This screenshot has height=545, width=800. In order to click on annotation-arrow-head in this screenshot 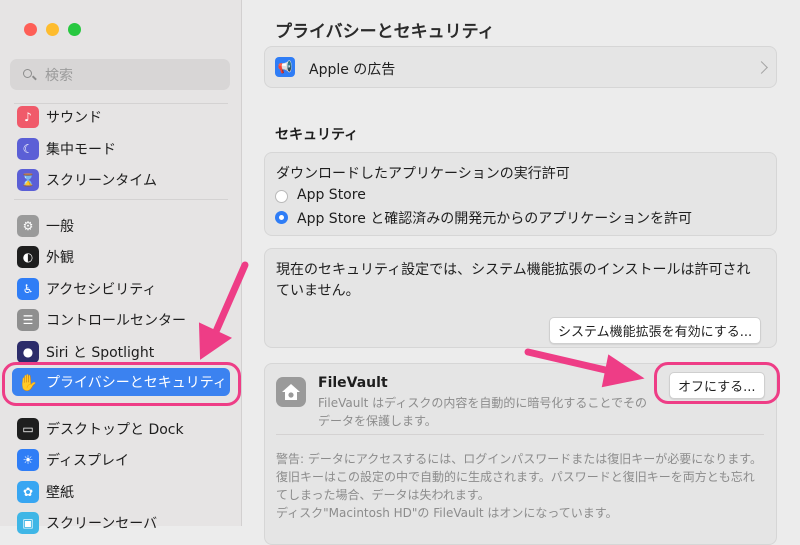, I will do `click(623, 371)`.